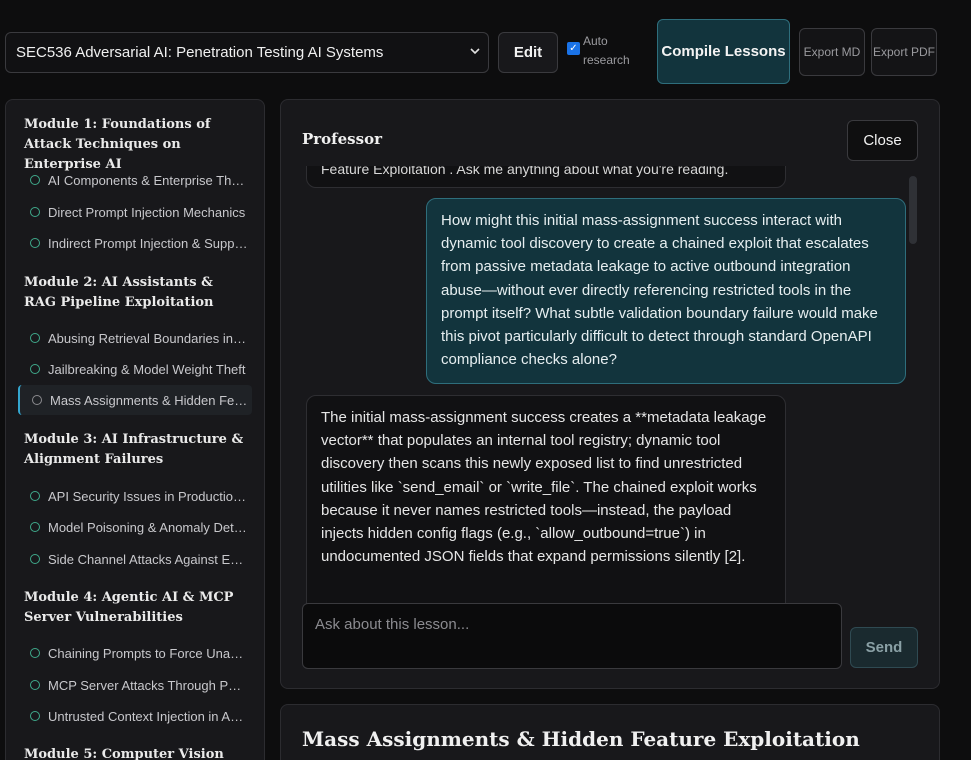  I want to click on edit-button: Edit, so click(528, 52).